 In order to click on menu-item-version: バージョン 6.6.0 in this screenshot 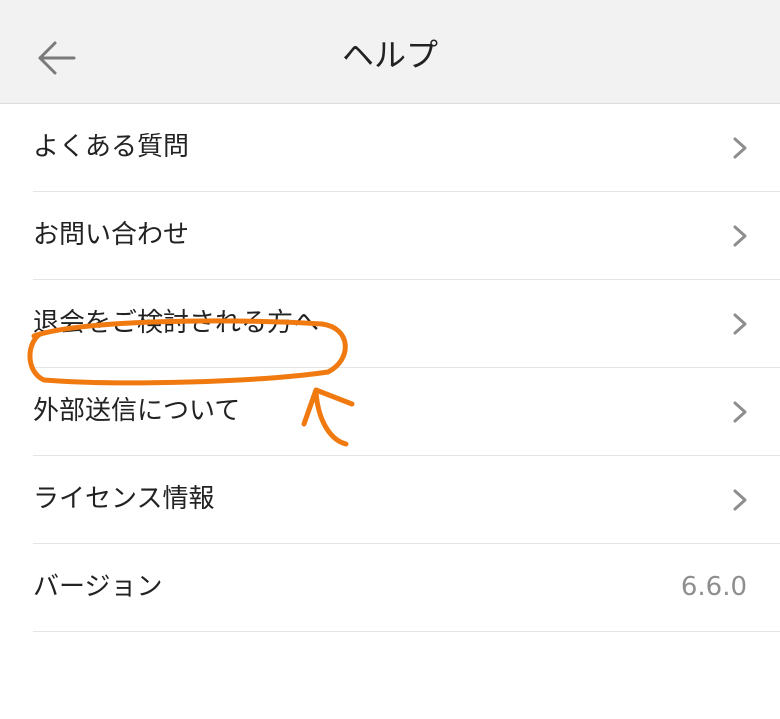, I will do `click(406, 588)`.